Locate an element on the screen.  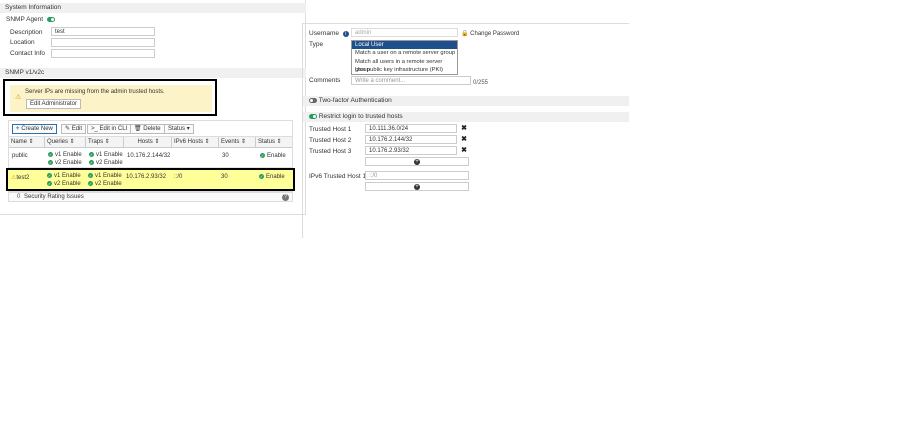
create-new-button: + Create New is located at coordinates (34, 129).